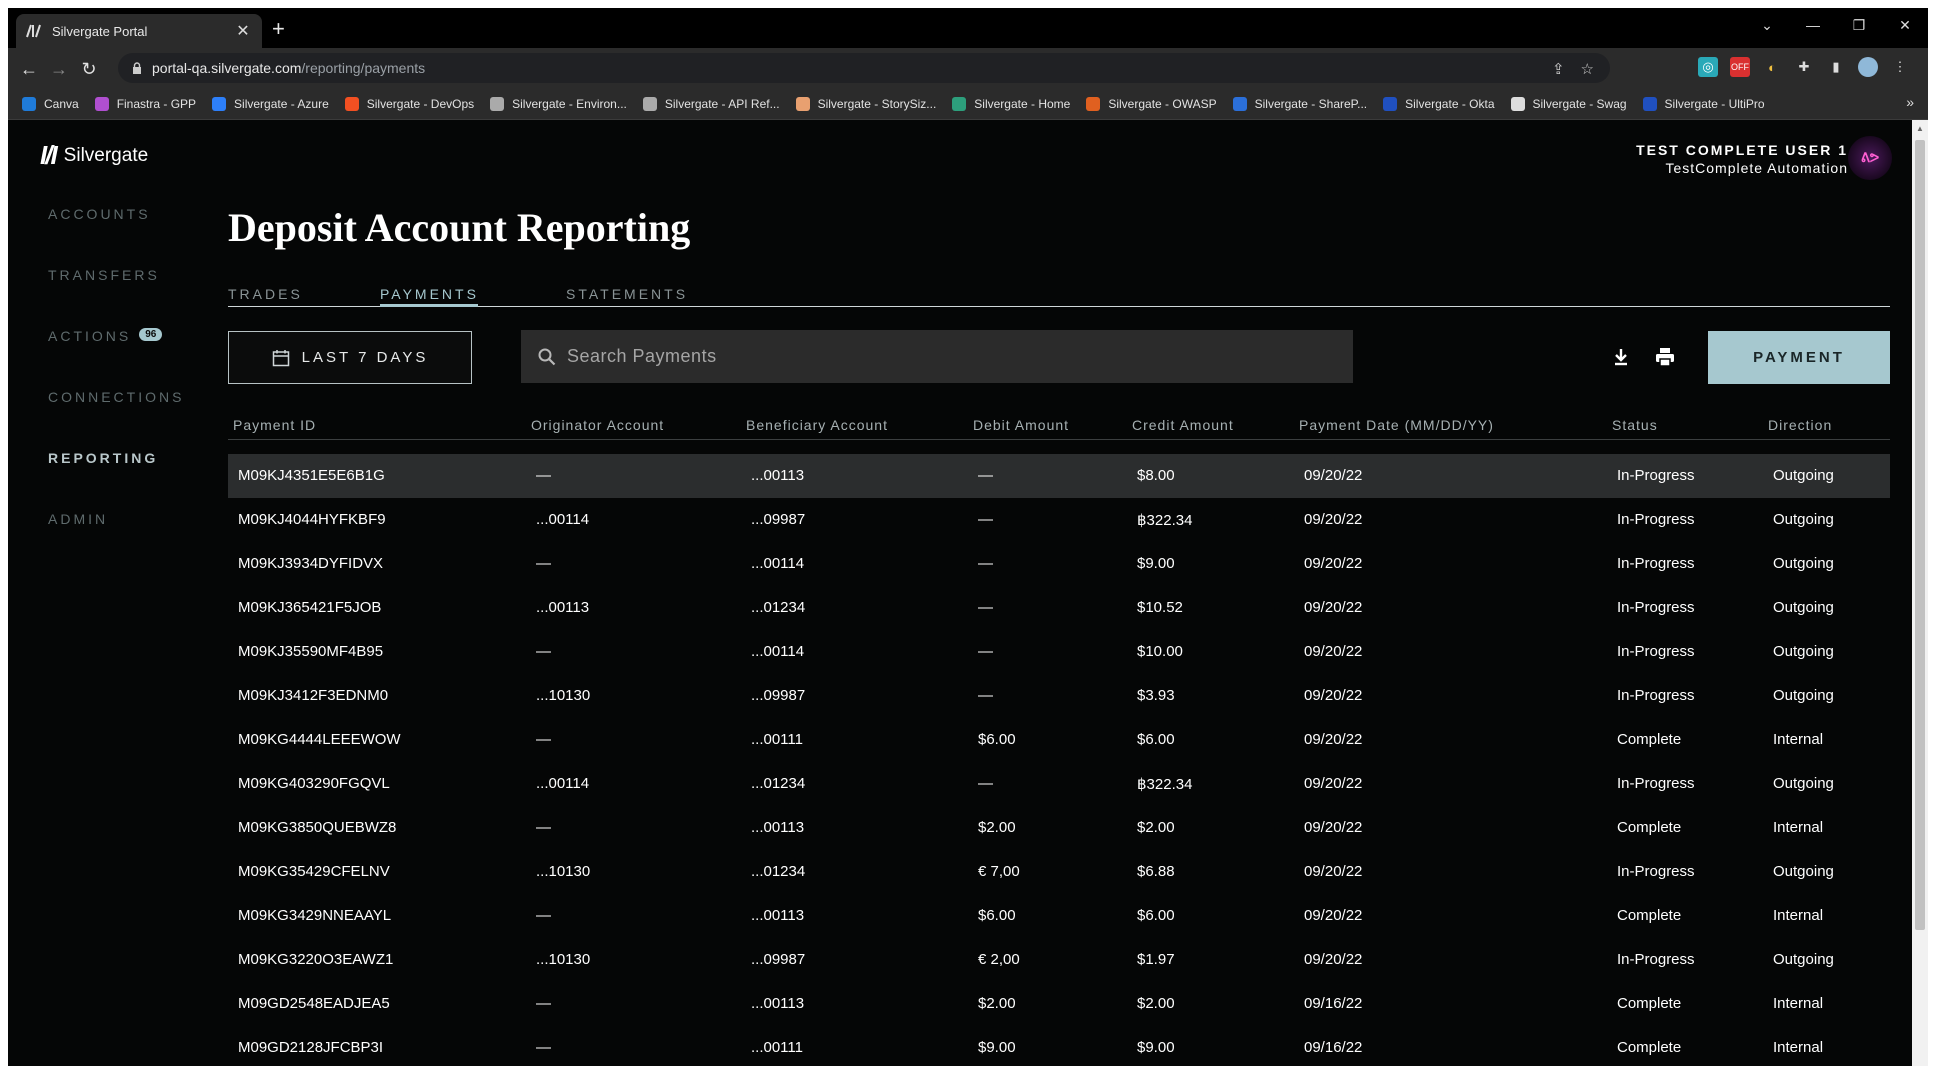  Describe the element at coordinates (89, 69) in the screenshot. I see `reload-icon: ↻` at that location.